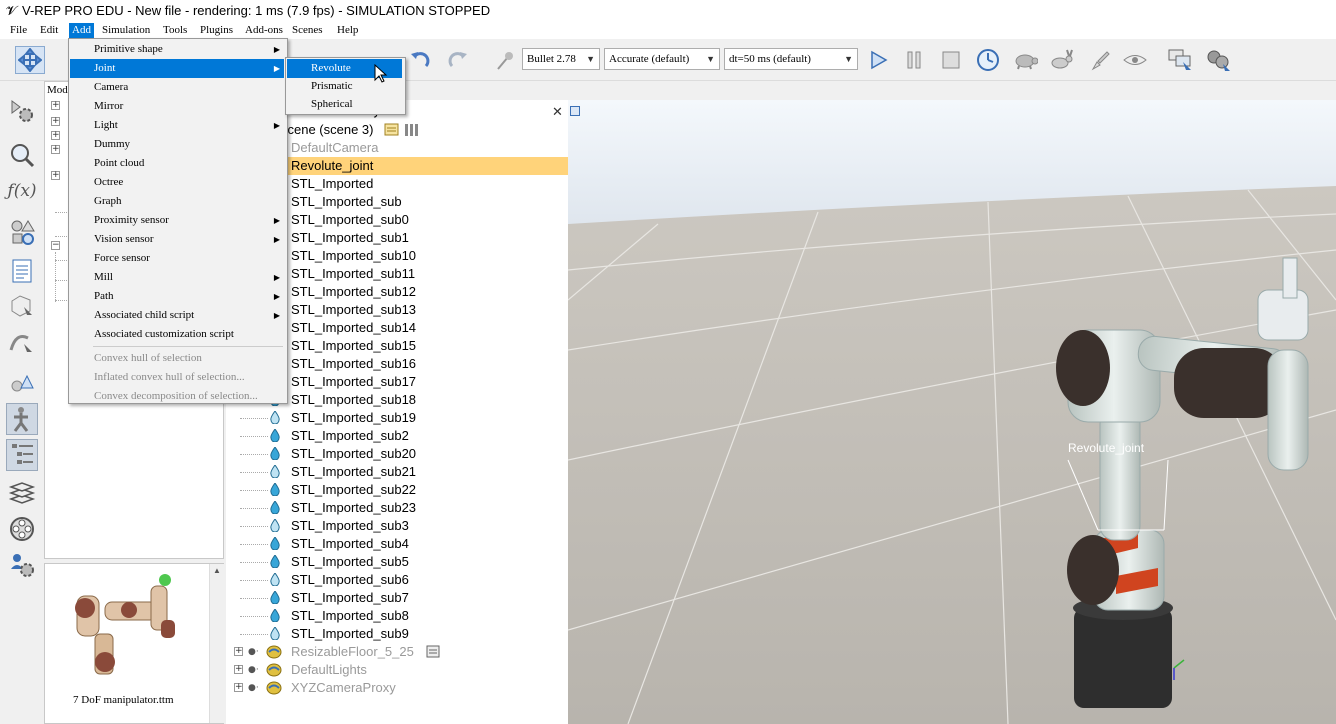 This screenshot has width=1336, height=724. What do you see at coordinates (397, 580) in the screenshot?
I see `hierarchy-row: STL_Imported_sub6` at bounding box center [397, 580].